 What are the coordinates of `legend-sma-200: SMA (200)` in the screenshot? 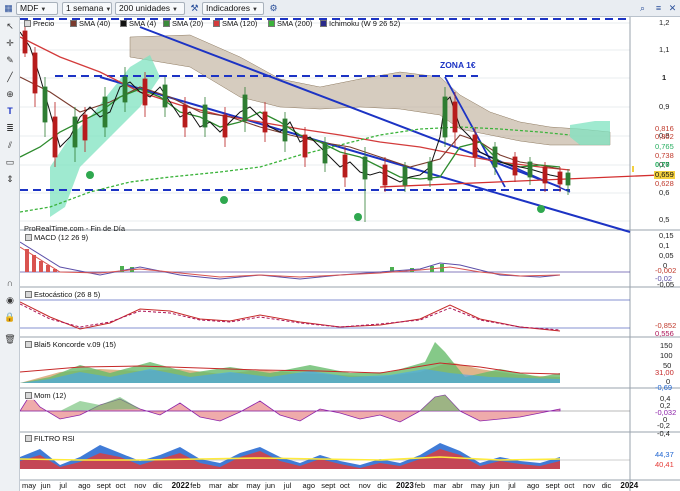 It's located at (290, 24).